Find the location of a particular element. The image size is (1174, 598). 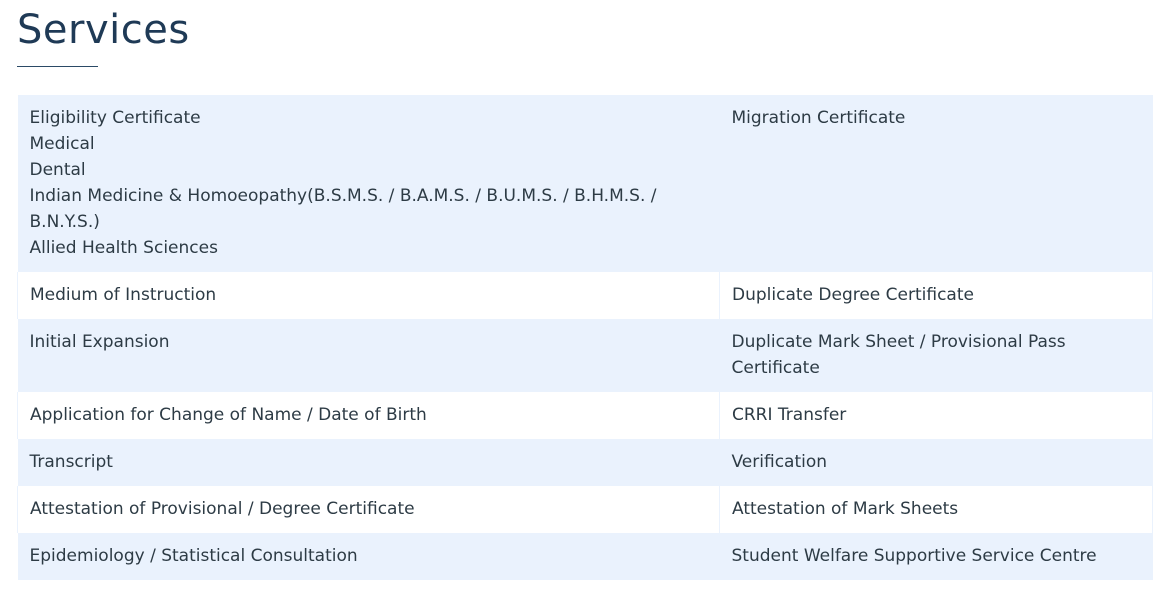

service-medium-of-instruction: Medium of Instruction is located at coordinates (368, 295).